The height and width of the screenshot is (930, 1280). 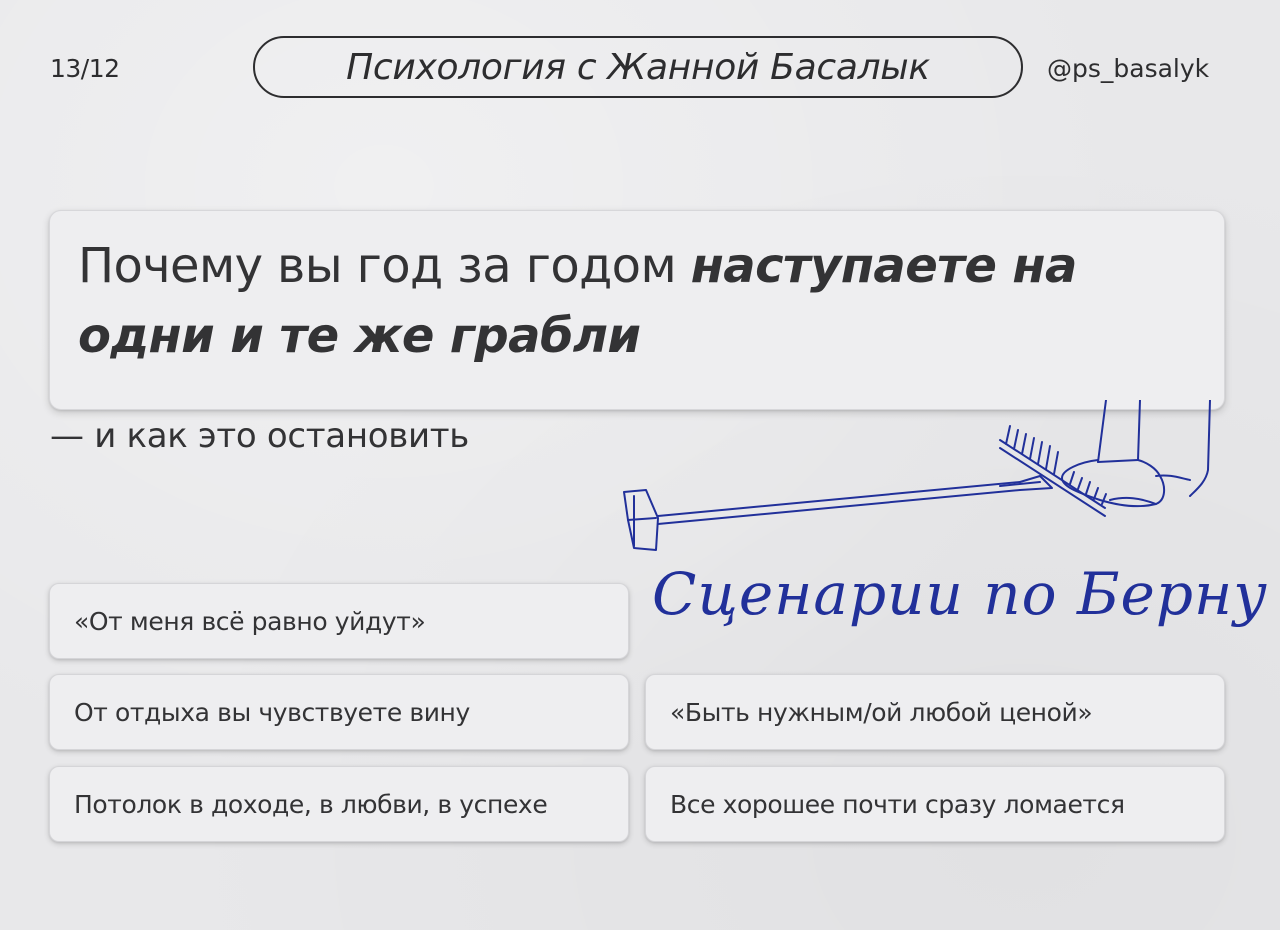 I want to click on brand-title: Психология с Жанной Басалык, so click(x=638, y=67).